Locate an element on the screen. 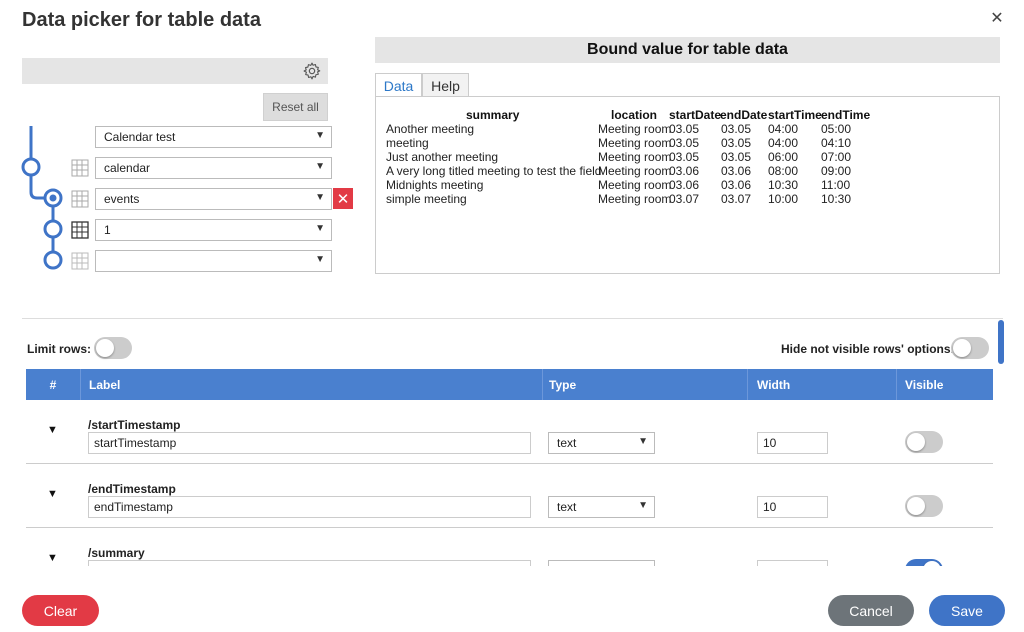 The height and width of the screenshot is (632, 1024). column-path: /startTimestamp is located at coordinates (134, 425).